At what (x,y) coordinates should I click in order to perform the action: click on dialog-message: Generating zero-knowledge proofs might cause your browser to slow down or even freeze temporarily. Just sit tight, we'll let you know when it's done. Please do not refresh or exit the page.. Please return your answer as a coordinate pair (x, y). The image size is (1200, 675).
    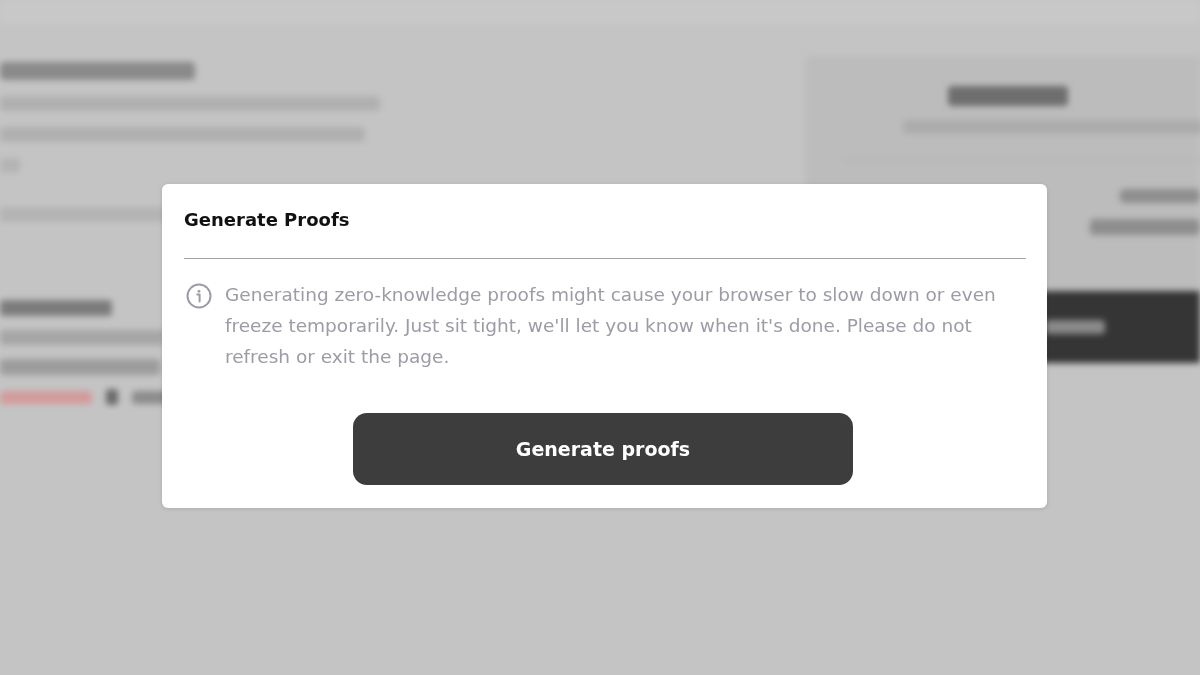
    Looking at the image, I should click on (611, 326).